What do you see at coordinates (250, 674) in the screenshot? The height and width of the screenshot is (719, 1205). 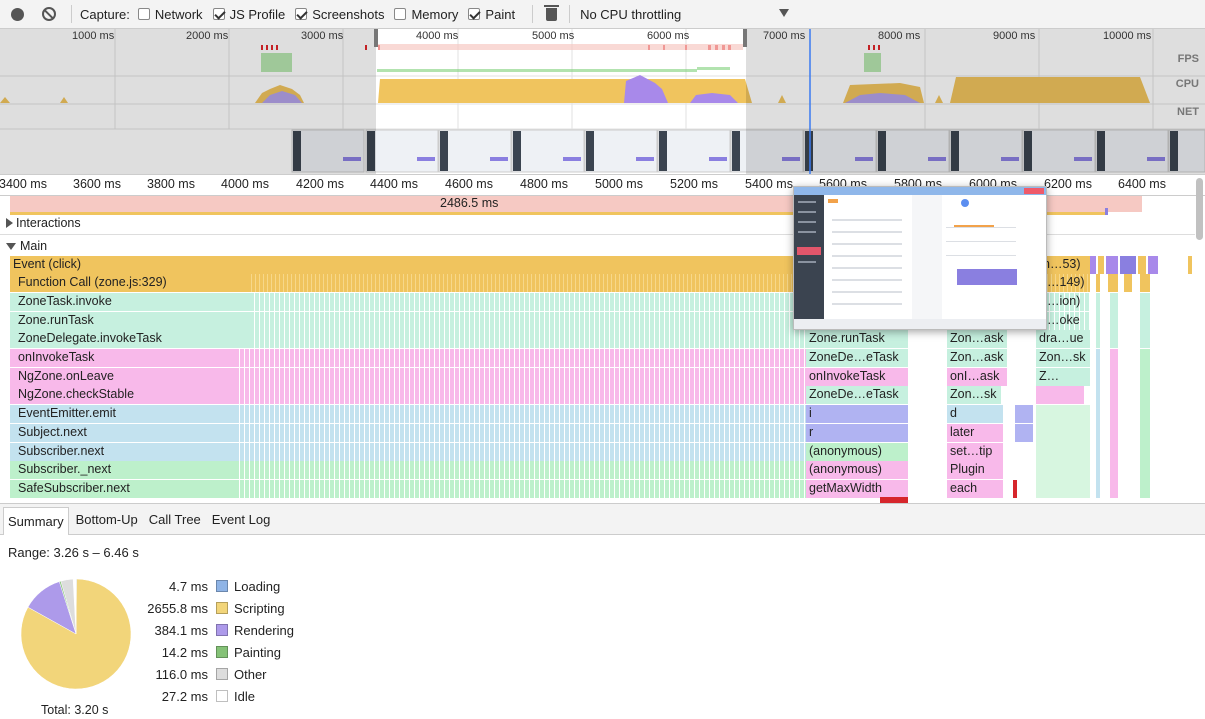 I see `legend-name: Other` at bounding box center [250, 674].